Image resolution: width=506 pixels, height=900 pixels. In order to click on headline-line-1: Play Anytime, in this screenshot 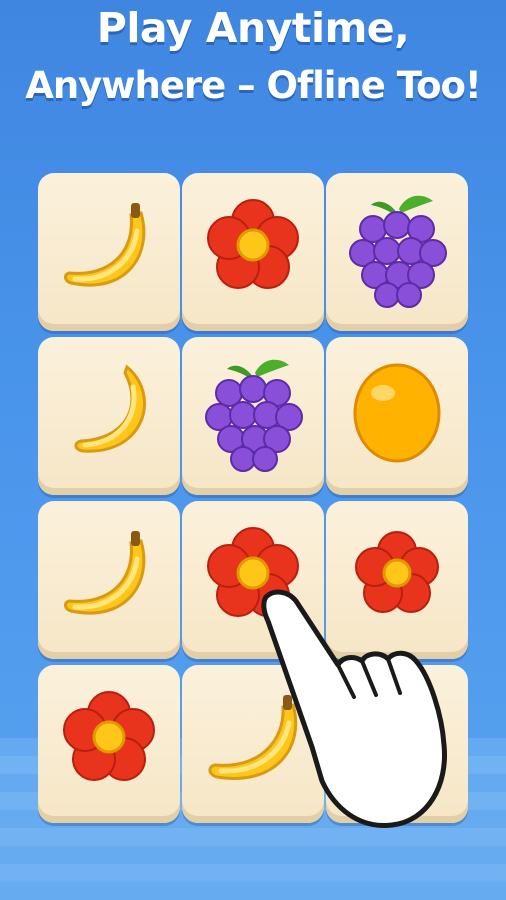, I will do `click(253, 28)`.